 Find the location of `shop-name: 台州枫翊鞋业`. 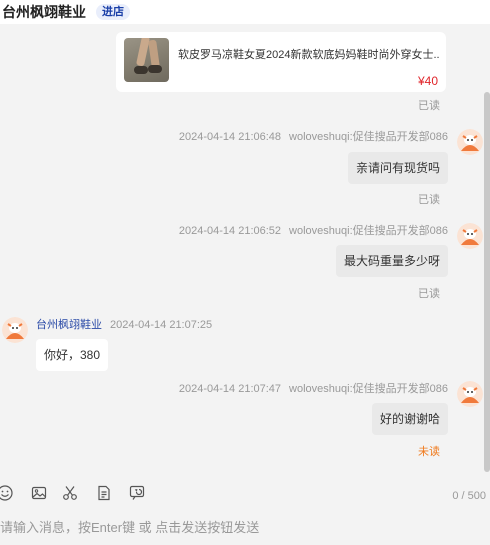

shop-name: 台州枫翊鞋业 is located at coordinates (44, 12).